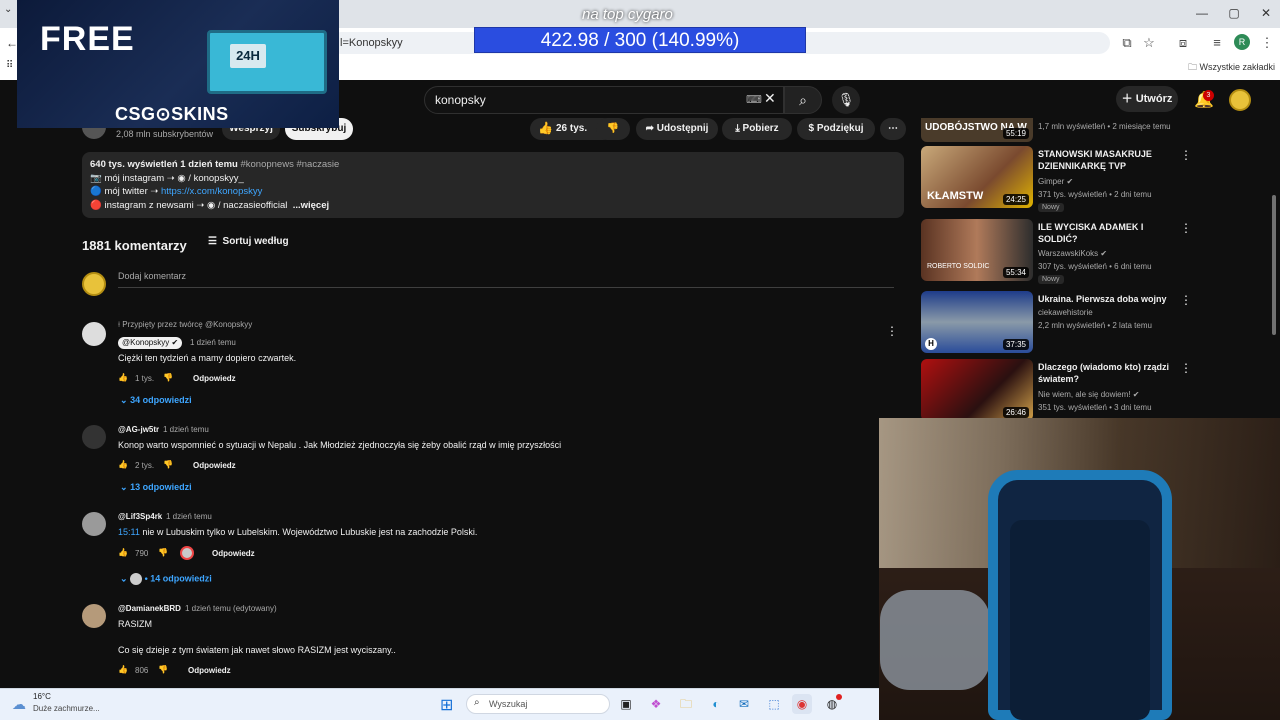  I want to click on extensions-icon: ⧈, so click(1183, 43).